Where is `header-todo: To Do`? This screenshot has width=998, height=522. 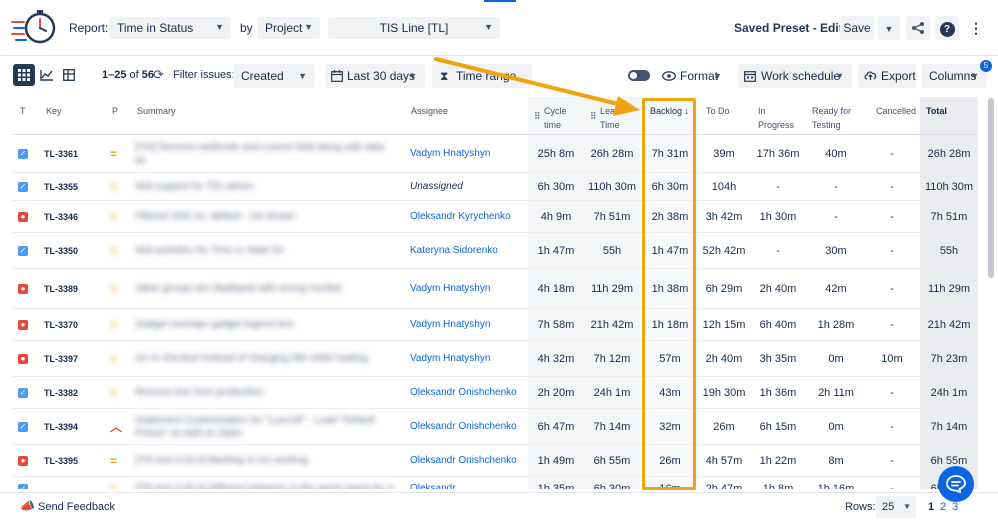
header-todo: To Do is located at coordinates (729, 116).